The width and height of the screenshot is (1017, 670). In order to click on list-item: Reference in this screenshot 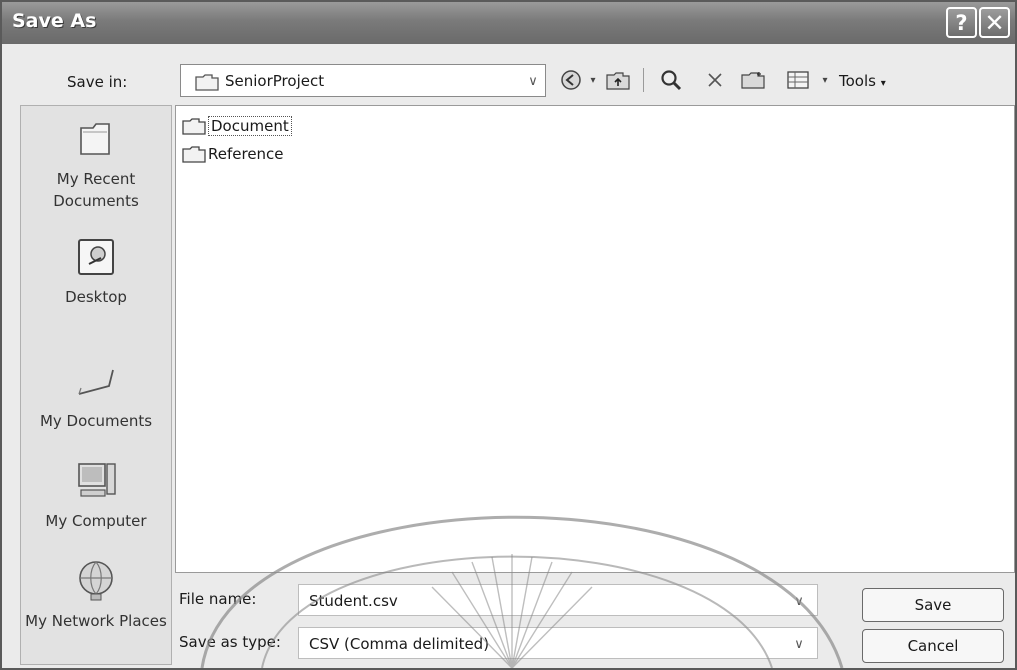, I will do `click(233, 154)`.